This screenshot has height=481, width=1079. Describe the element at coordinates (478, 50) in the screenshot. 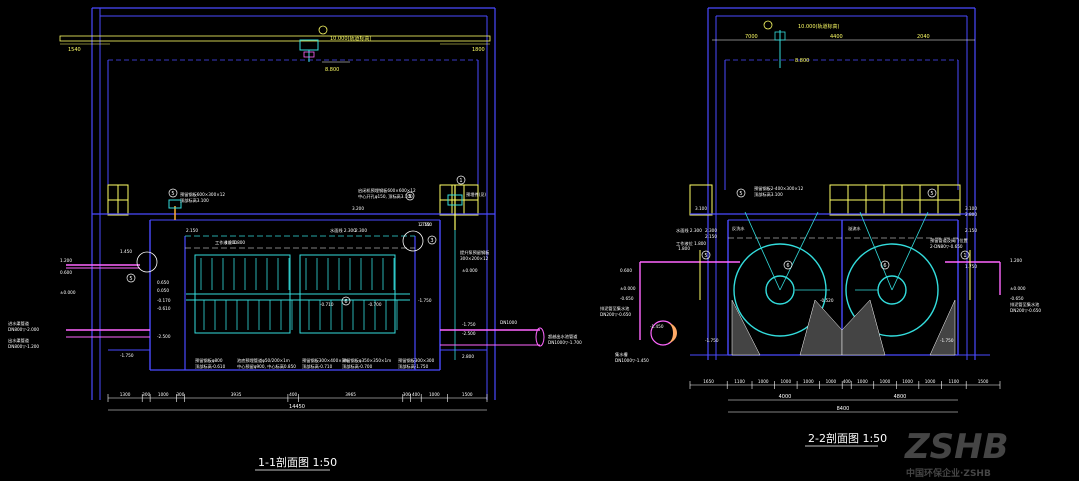

I see `dim-top-2: 1800` at that location.